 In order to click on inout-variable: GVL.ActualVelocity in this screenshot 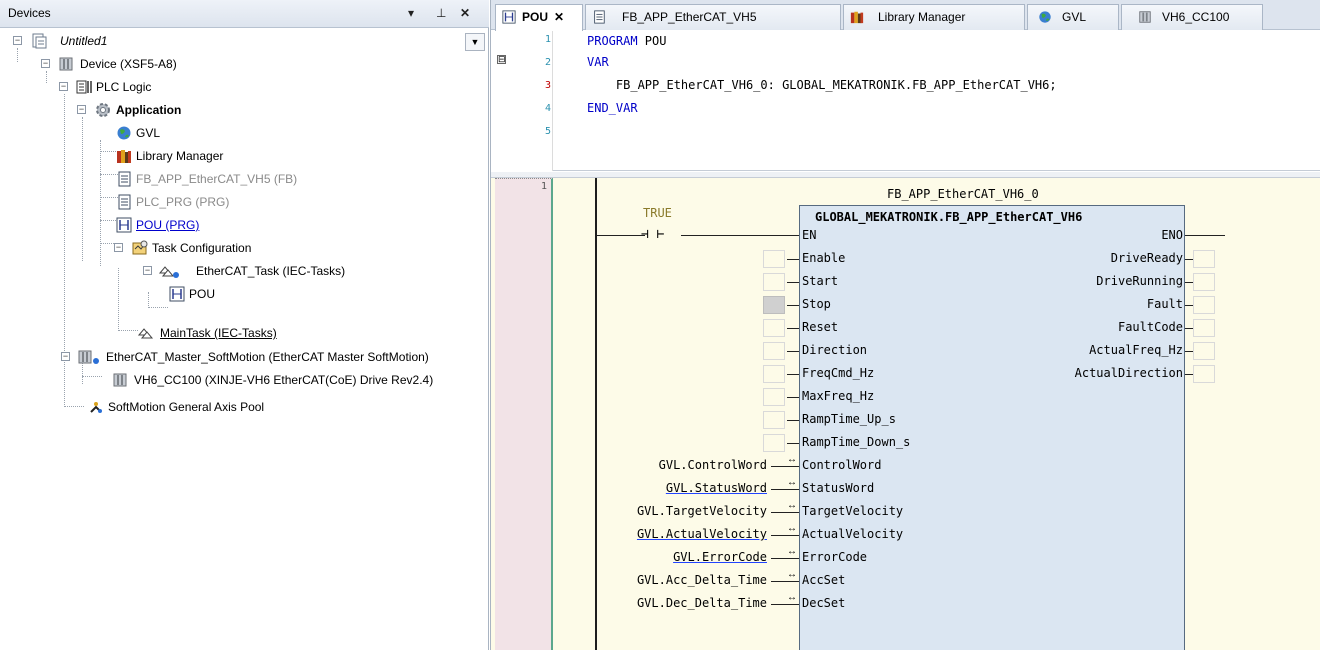, I will do `click(674, 534)`.